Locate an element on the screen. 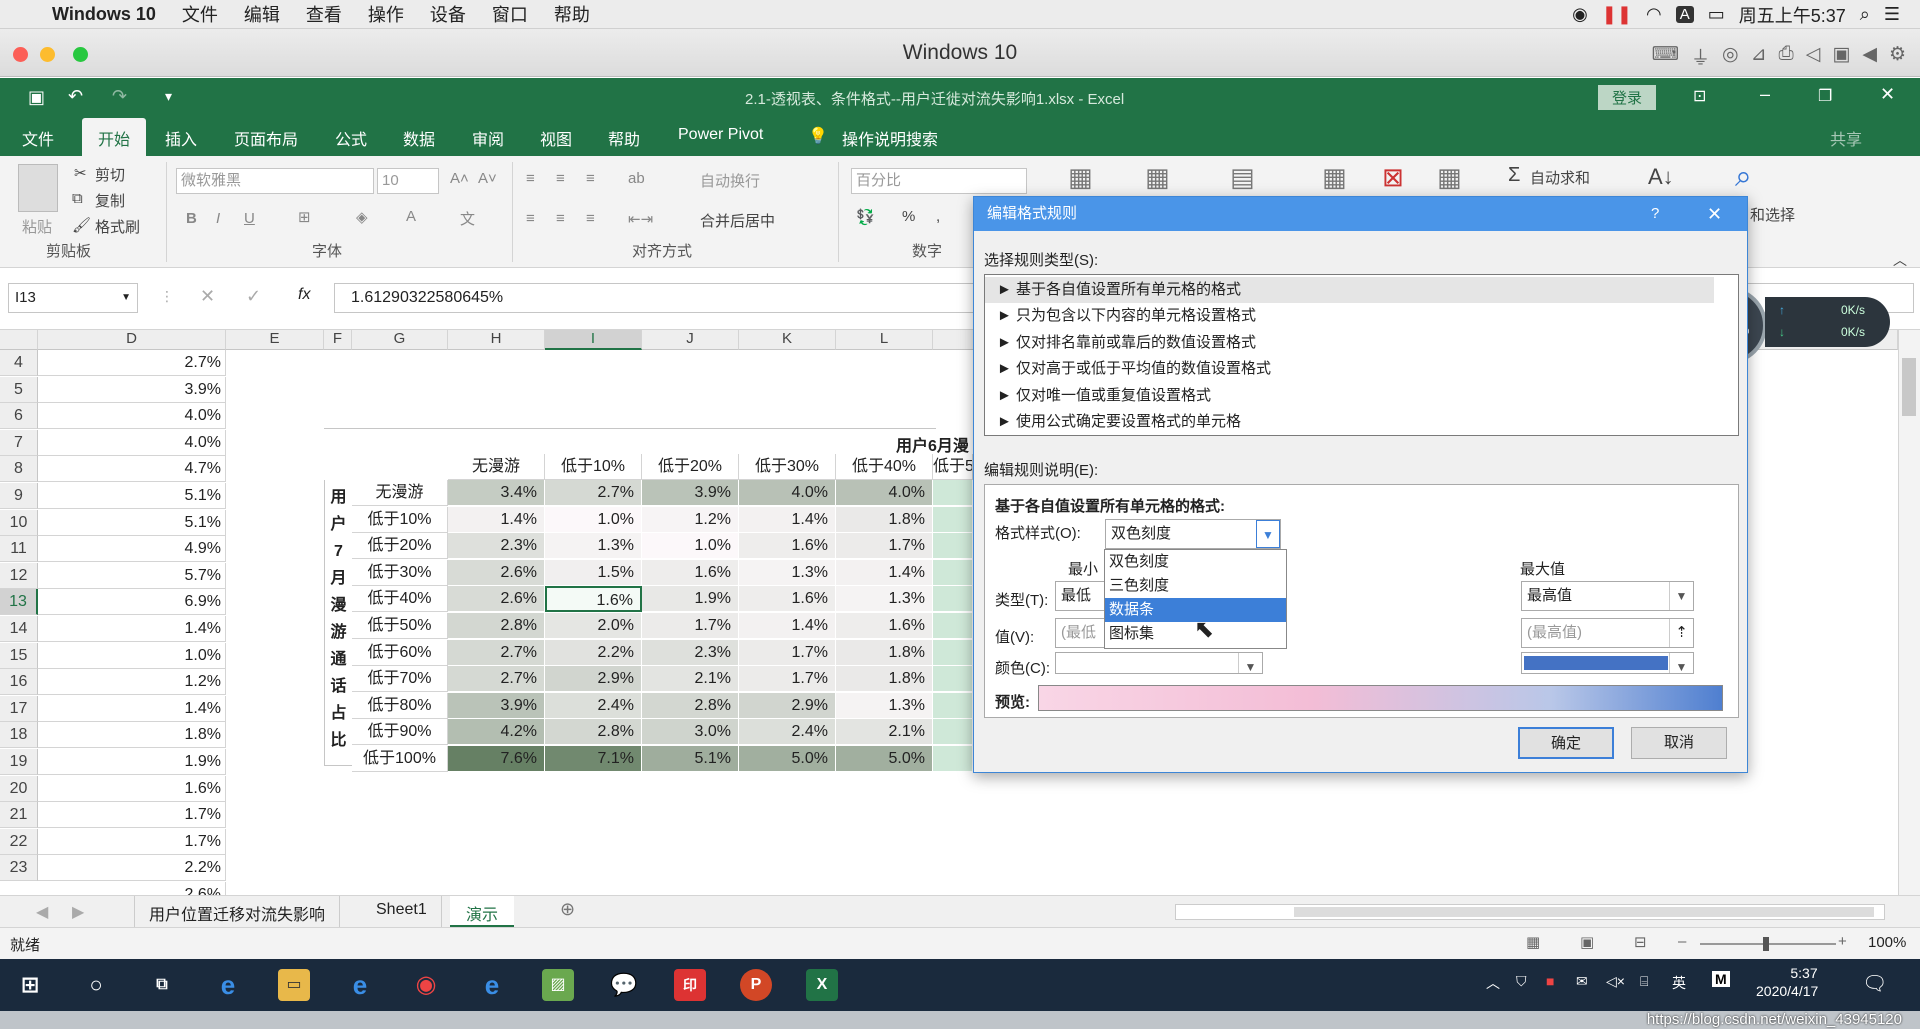  underline-icon: U is located at coordinates (249, 218).